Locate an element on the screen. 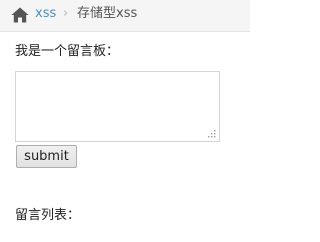 Image resolution: width=320 pixels, height=242 pixels. breadcrumb: xss › 存储型xss is located at coordinates (125, 16).